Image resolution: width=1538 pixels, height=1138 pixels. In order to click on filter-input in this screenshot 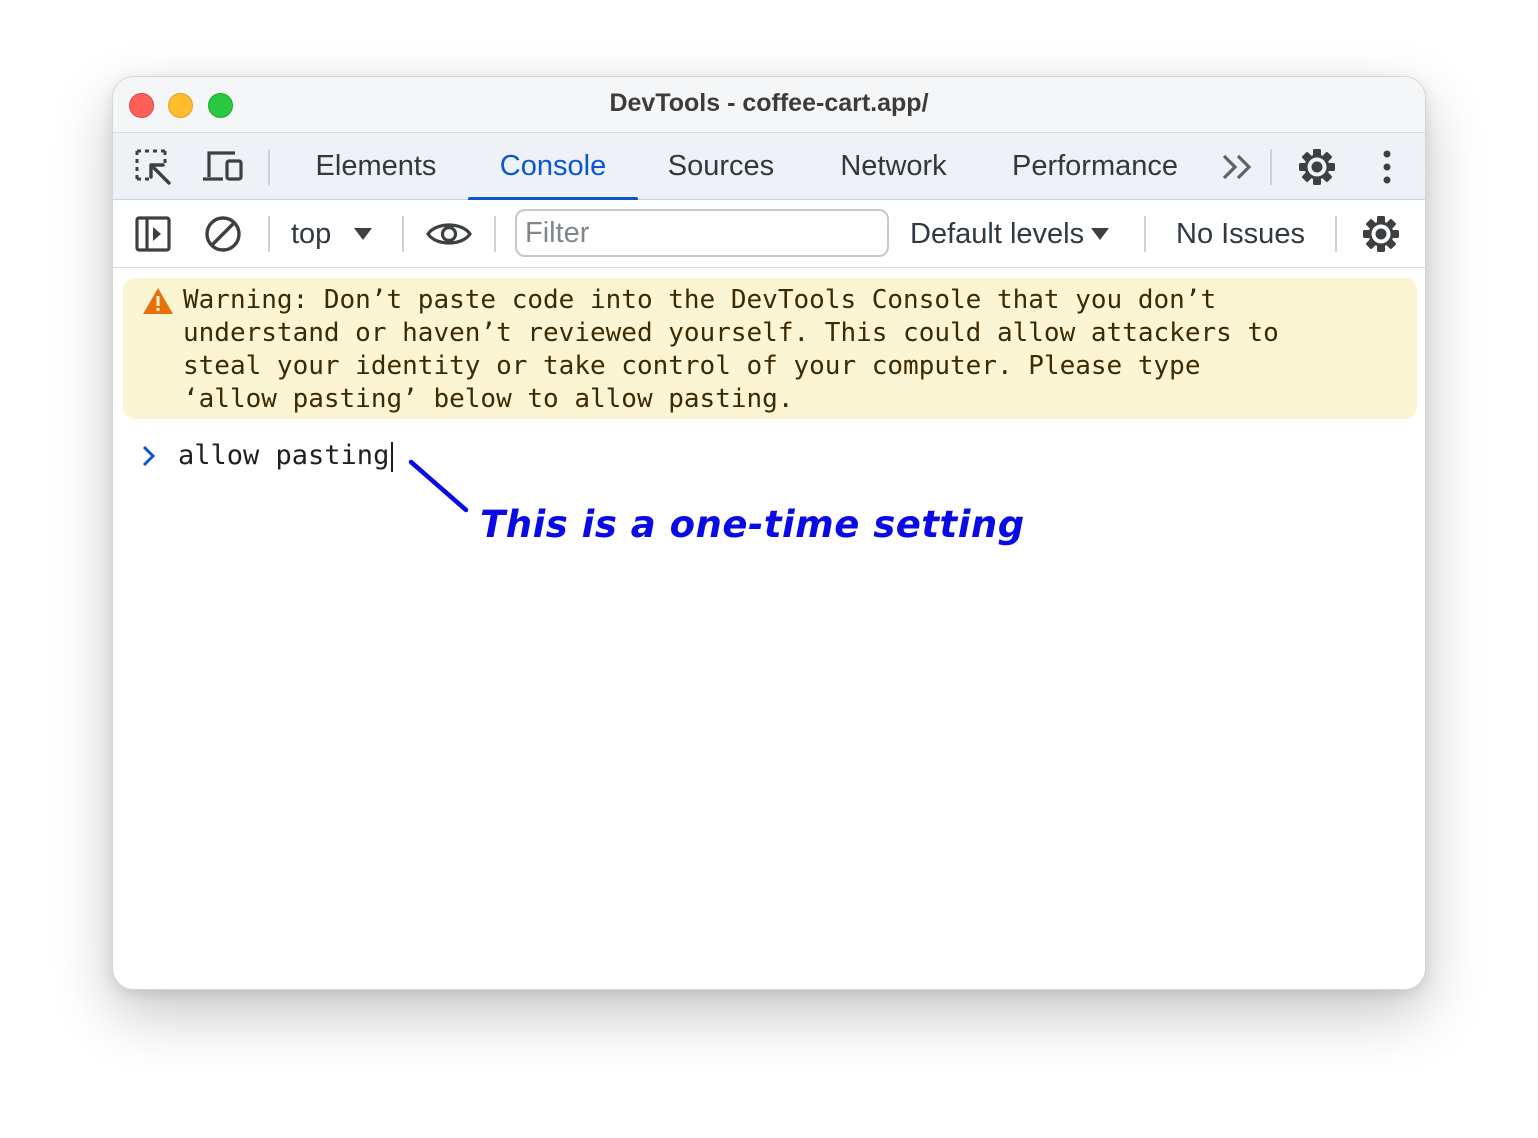, I will do `click(702, 233)`.